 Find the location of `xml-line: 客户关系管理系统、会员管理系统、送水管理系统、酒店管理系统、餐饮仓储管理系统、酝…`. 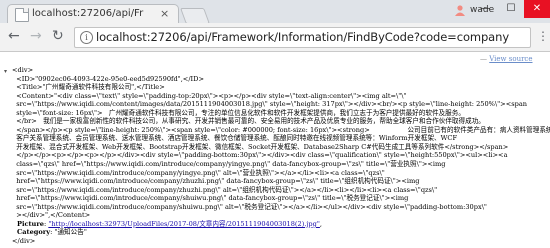

xml-line: 客户关系管理系统、会员管理系统、送水管理系统、酒店管理系统、餐饮仓储管理系统、酝… is located at coordinates (235, 138).